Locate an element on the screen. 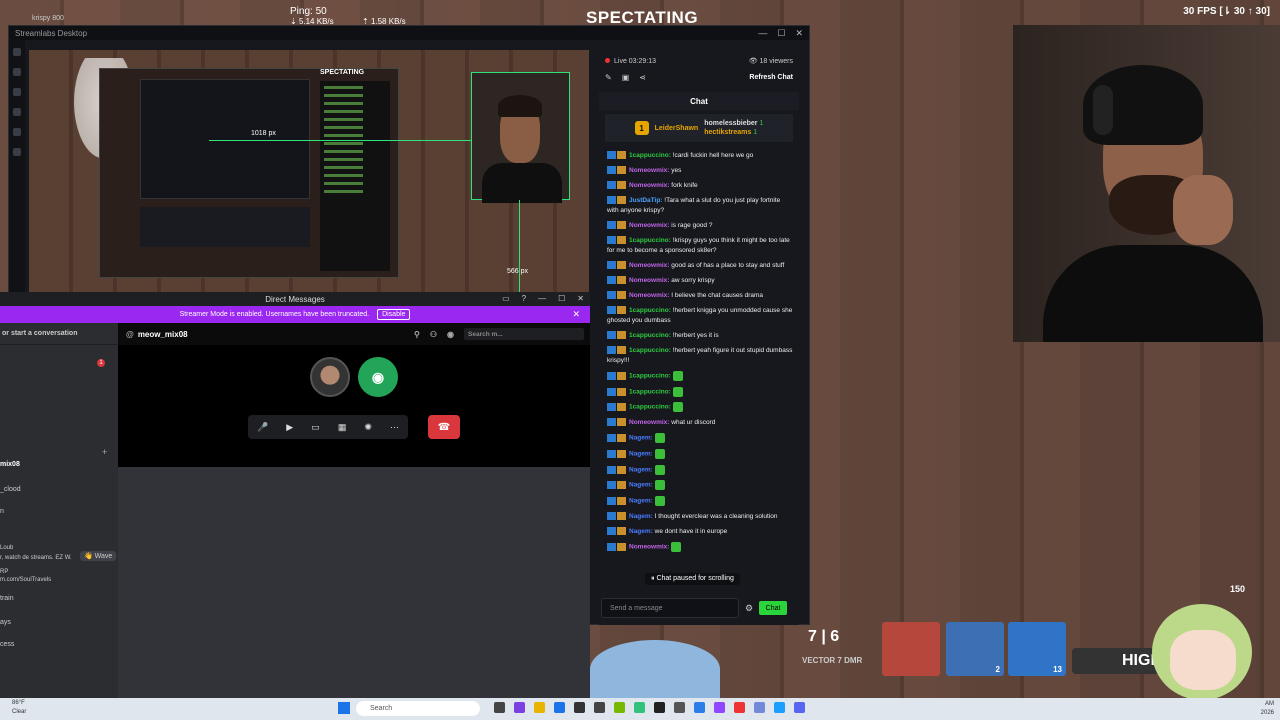 This screenshot has width=1280, height=720. disable-streamer-mode-button: Disable is located at coordinates (394, 314).